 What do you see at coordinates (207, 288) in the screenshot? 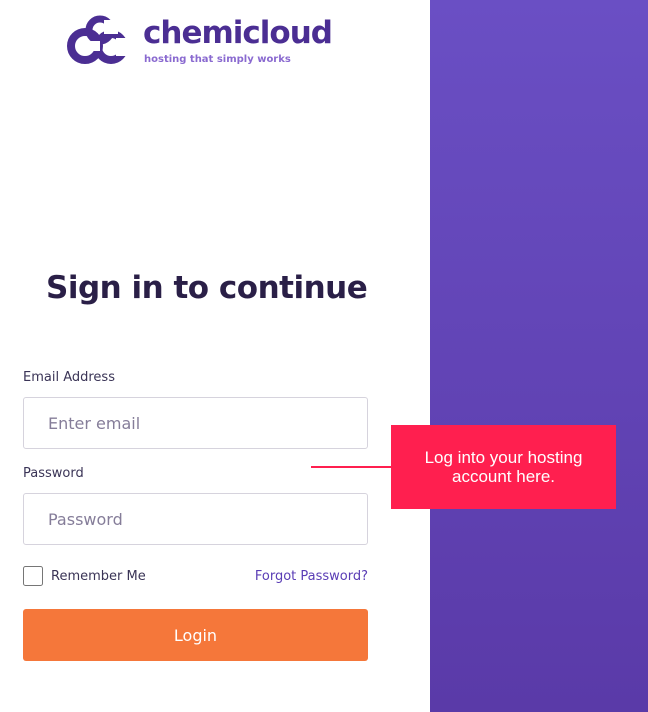
I see `page-title: Sign in to continue` at bounding box center [207, 288].